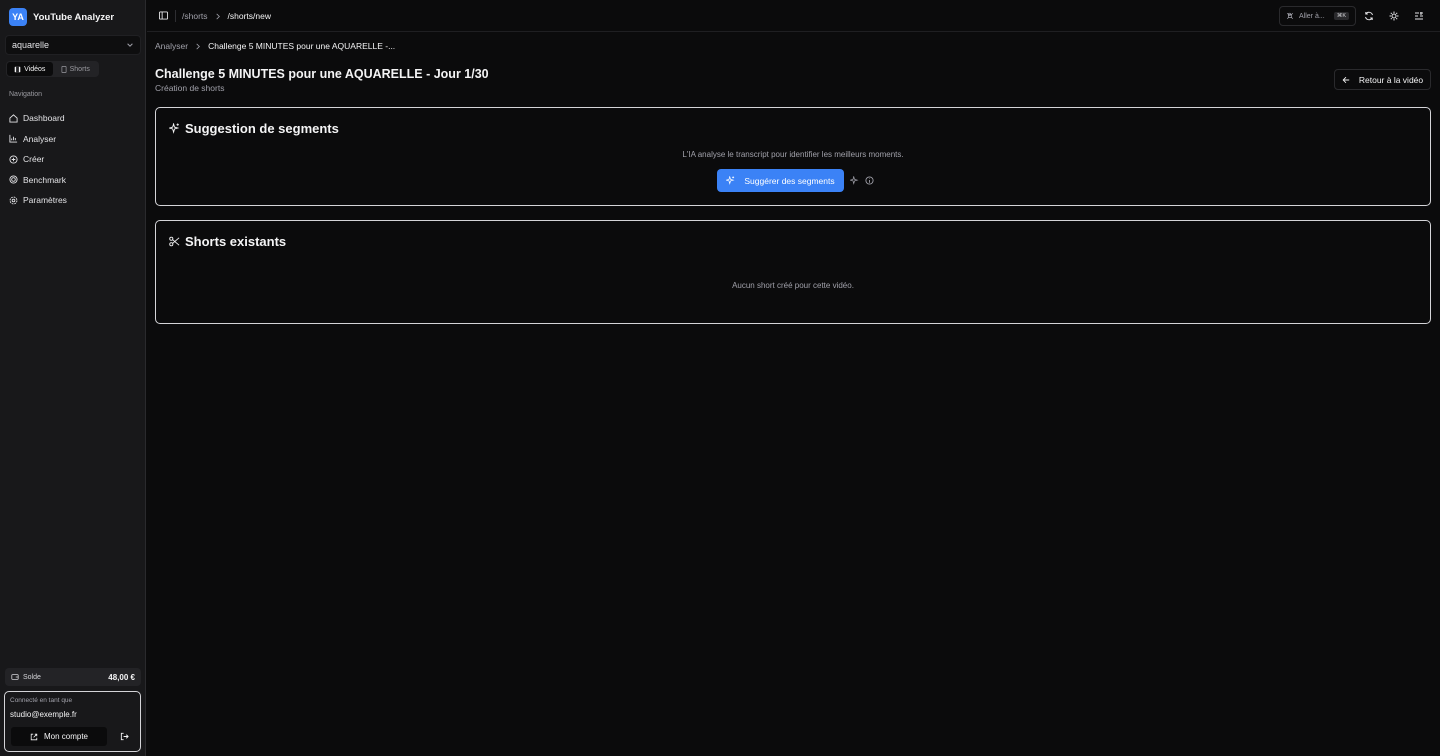 The width and height of the screenshot is (1440, 756). I want to click on page-subtitle: Création de shorts, so click(190, 88).